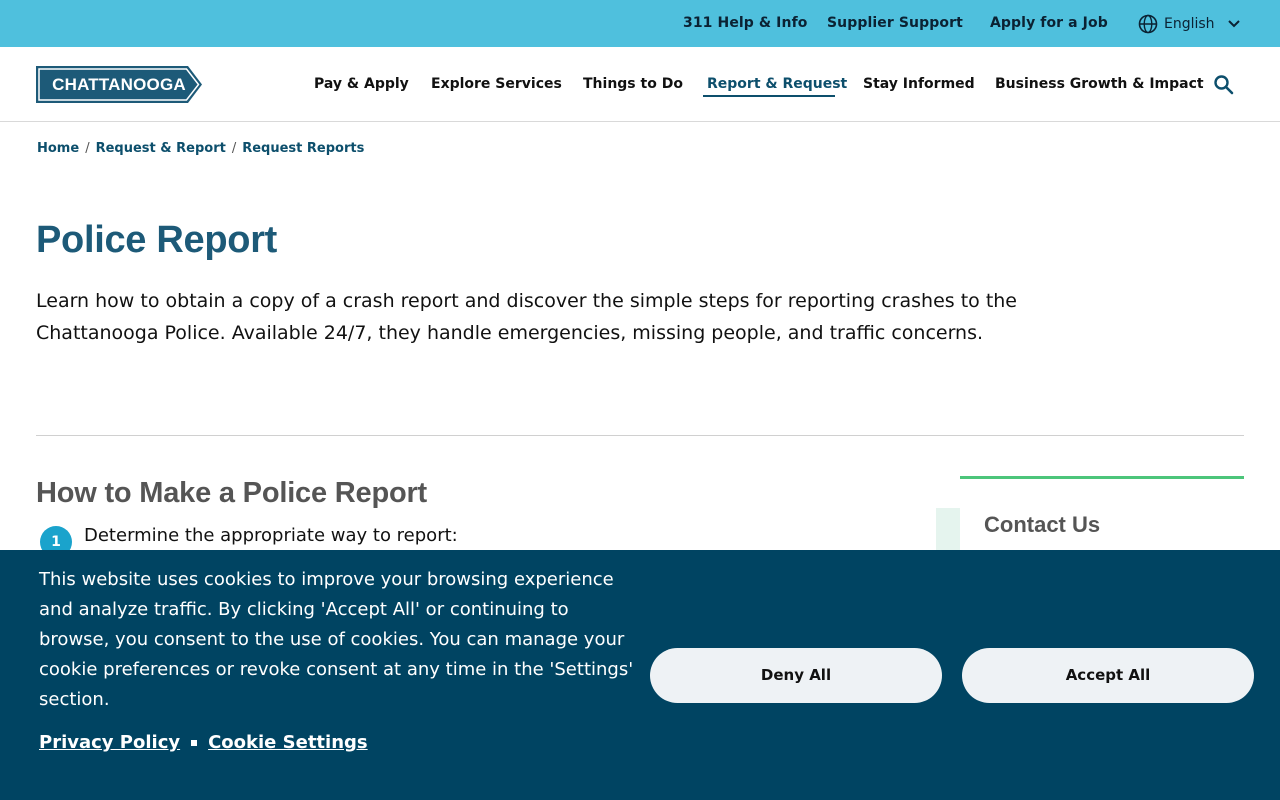 This screenshot has width=1280, height=800. What do you see at coordinates (194, 742) in the screenshot?
I see `link-separator-dot` at bounding box center [194, 742].